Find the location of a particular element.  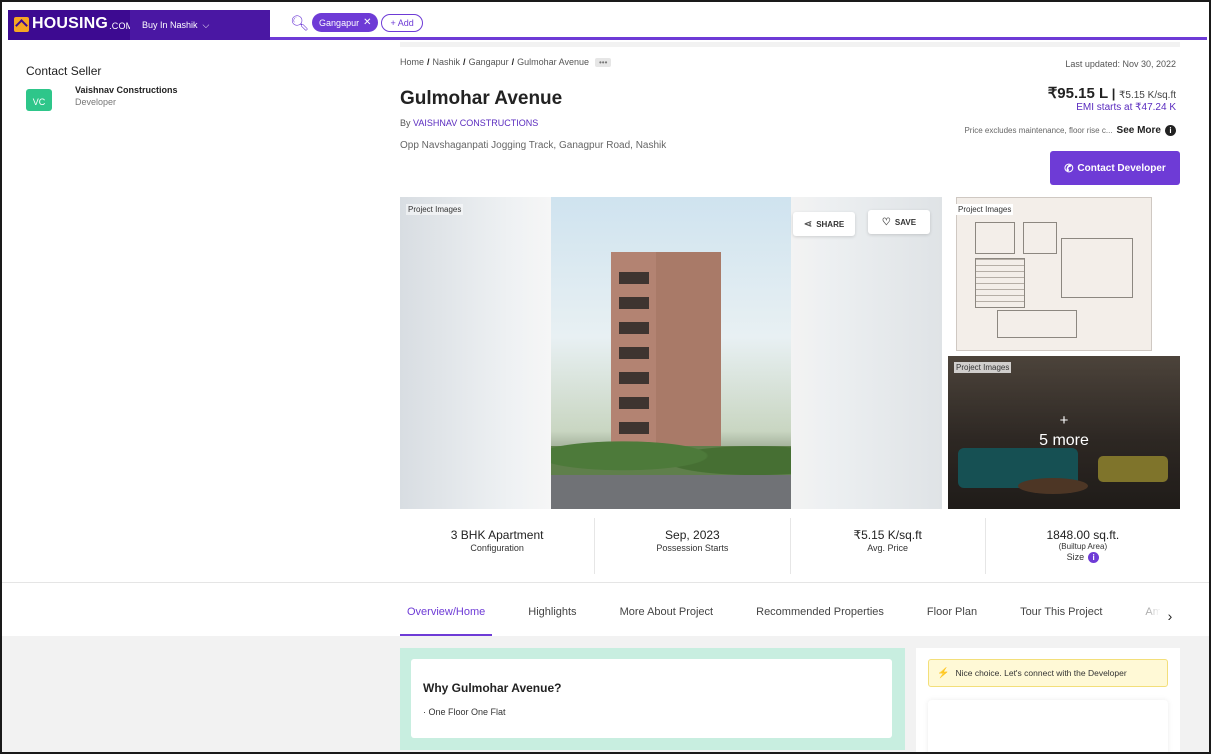

chevron-down-icon: ⌵ is located at coordinates (206, 24).